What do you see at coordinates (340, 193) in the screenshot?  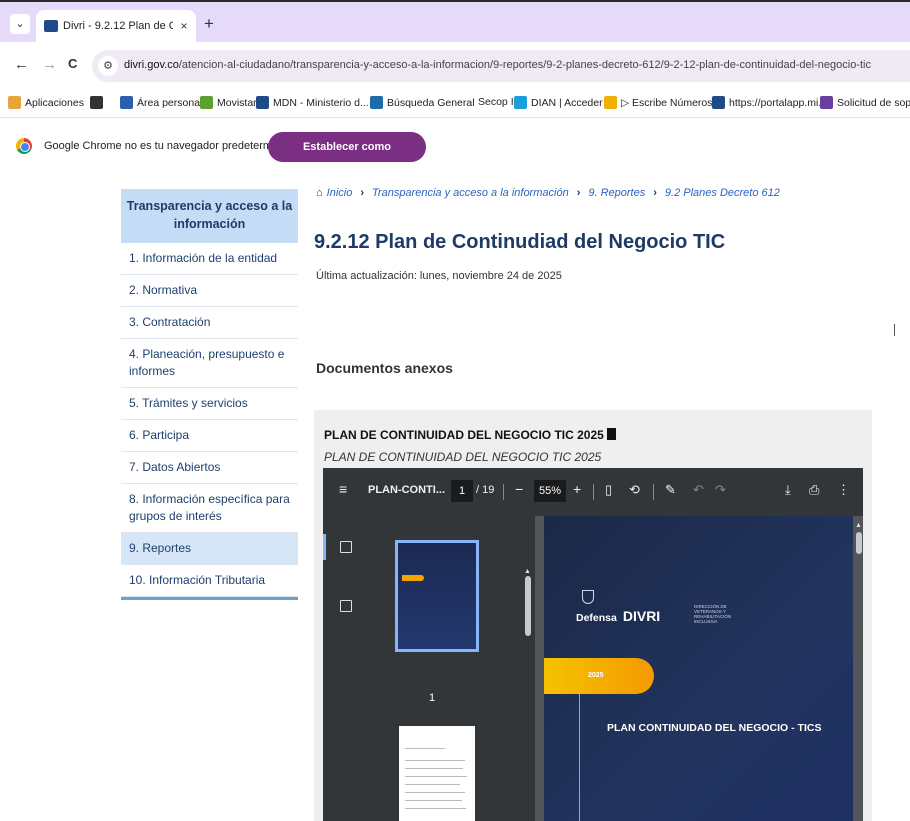 I see `breadcrumb-home: Inicio` at bounding box center [340, 193].